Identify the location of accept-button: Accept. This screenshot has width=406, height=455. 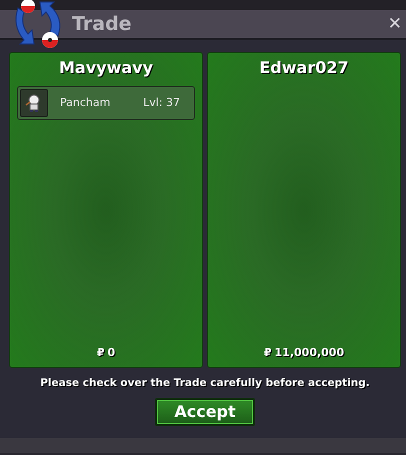
(205, 412).